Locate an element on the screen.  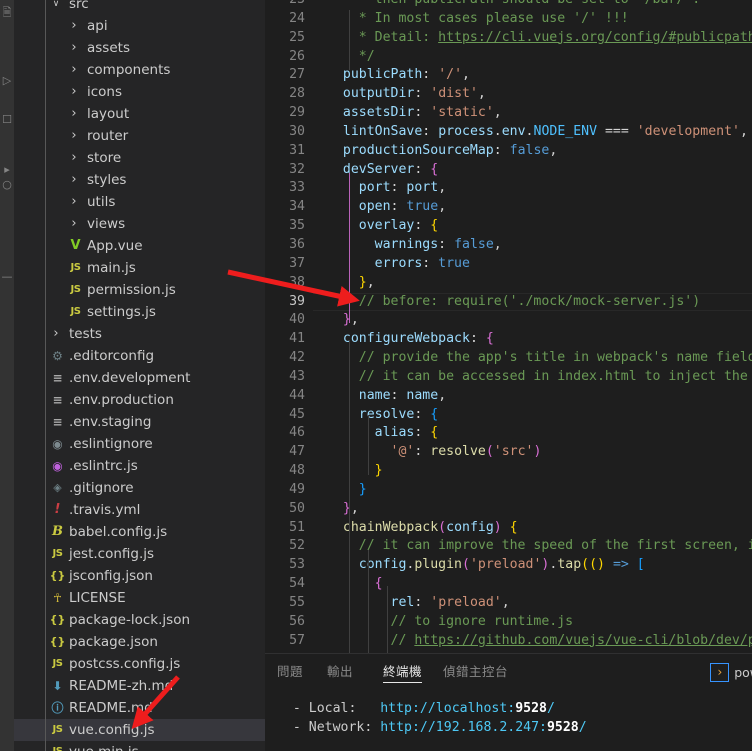
extensions-icon: ○ is located at coordinates (7, 185).